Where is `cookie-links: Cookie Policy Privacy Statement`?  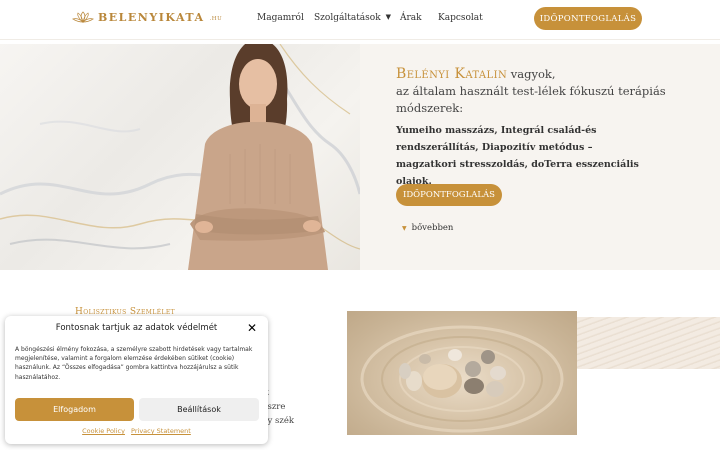
cookie-links: Cookie Policy Privacy Statement is located at coordinates (136, 431).